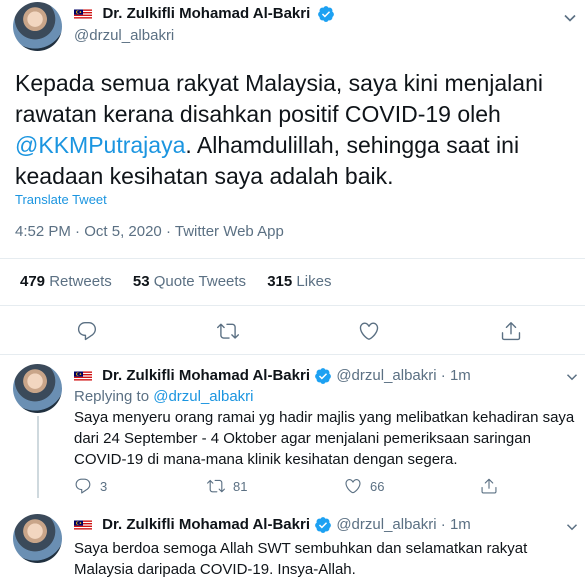  I want to click on retweets-count: 479, so click(33, 281).